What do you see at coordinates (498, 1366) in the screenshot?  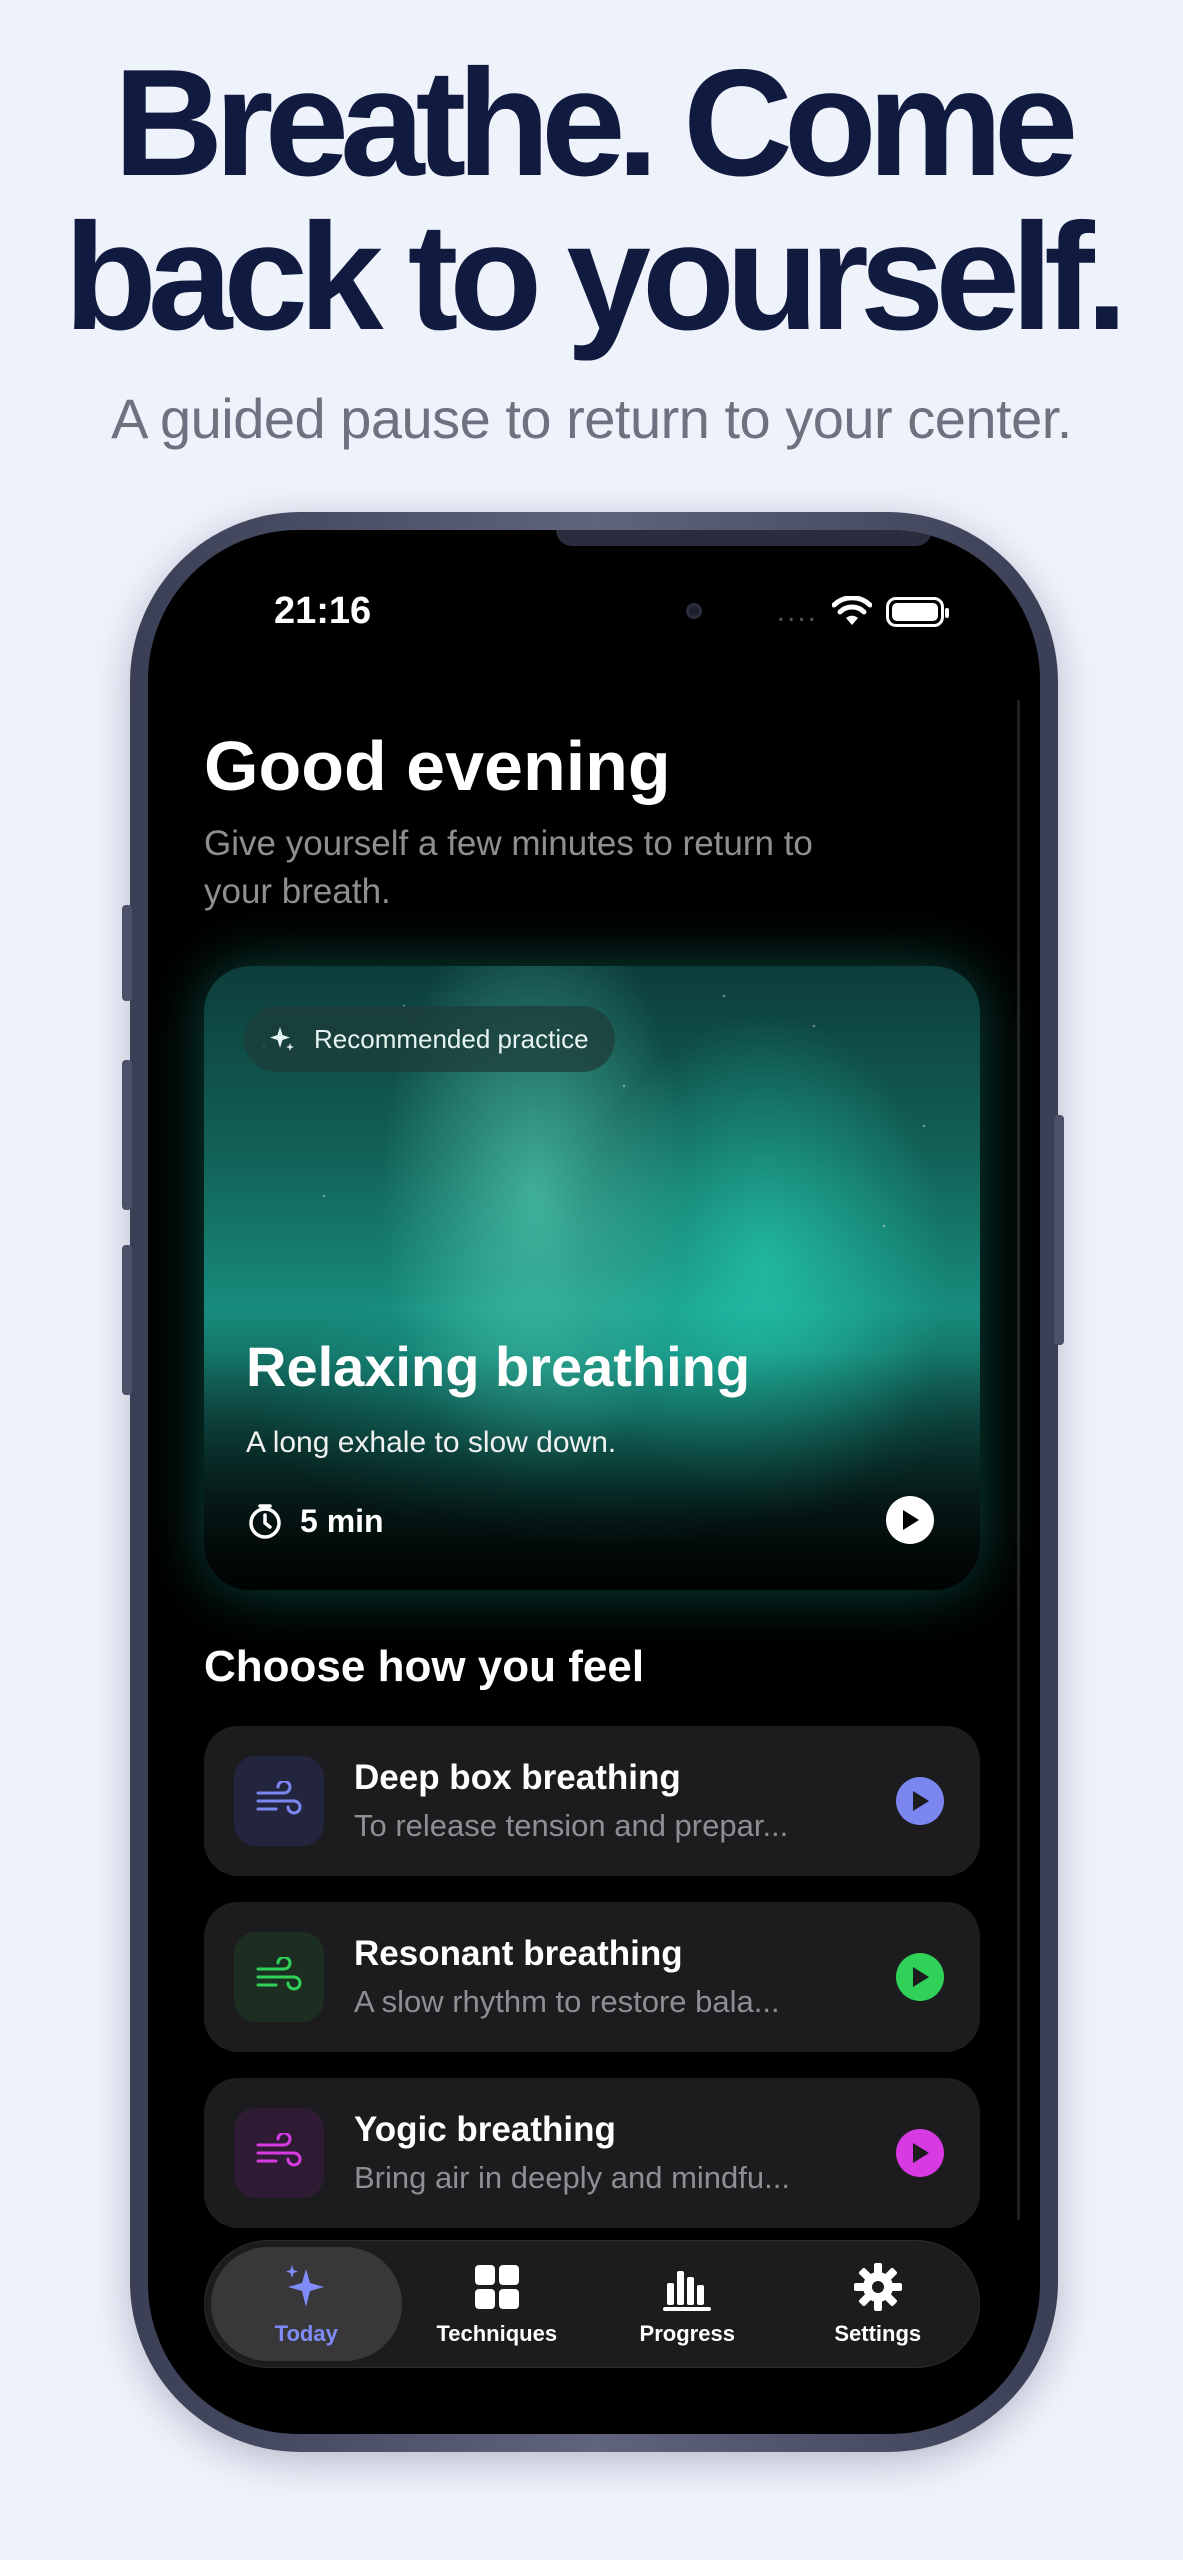 I see `featured-title: Relaxing breathing` at bounding box center [498, 1366].